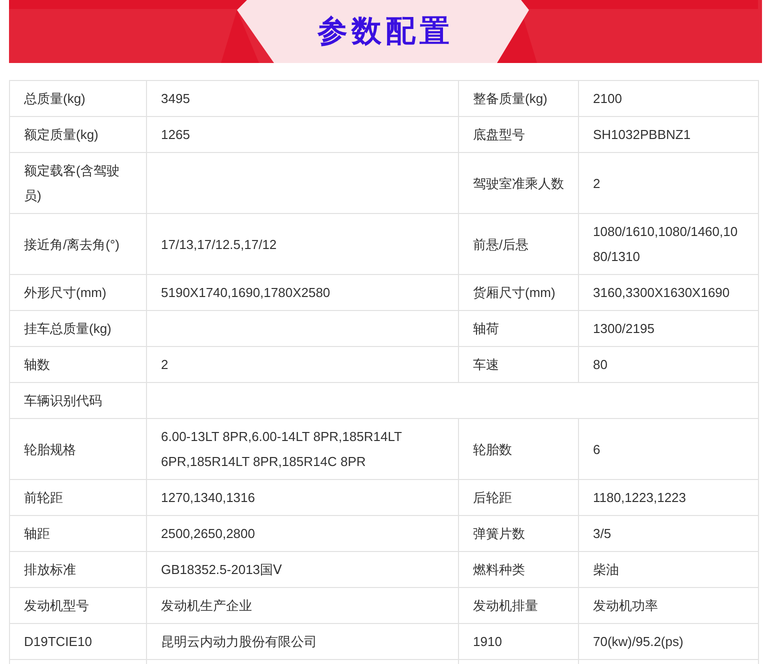 The height and width of the screenshot is (664, 771). Describe the element at coordinates (281, 449) in the screenshot. I see `row-value: 6.00-13LT 8PR,6.00-14LT 8PR,185R14LT 6PR,185R14LT 8PR,185R14C 8PR` at that location.